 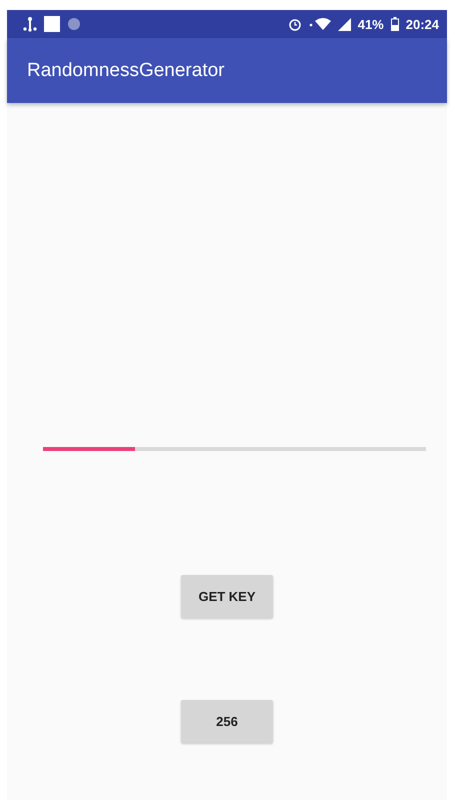 What do you see at coordinates (371, 24) in the screenshot?
I see `battery-percent: 41%` at bounding box center [371, 24].